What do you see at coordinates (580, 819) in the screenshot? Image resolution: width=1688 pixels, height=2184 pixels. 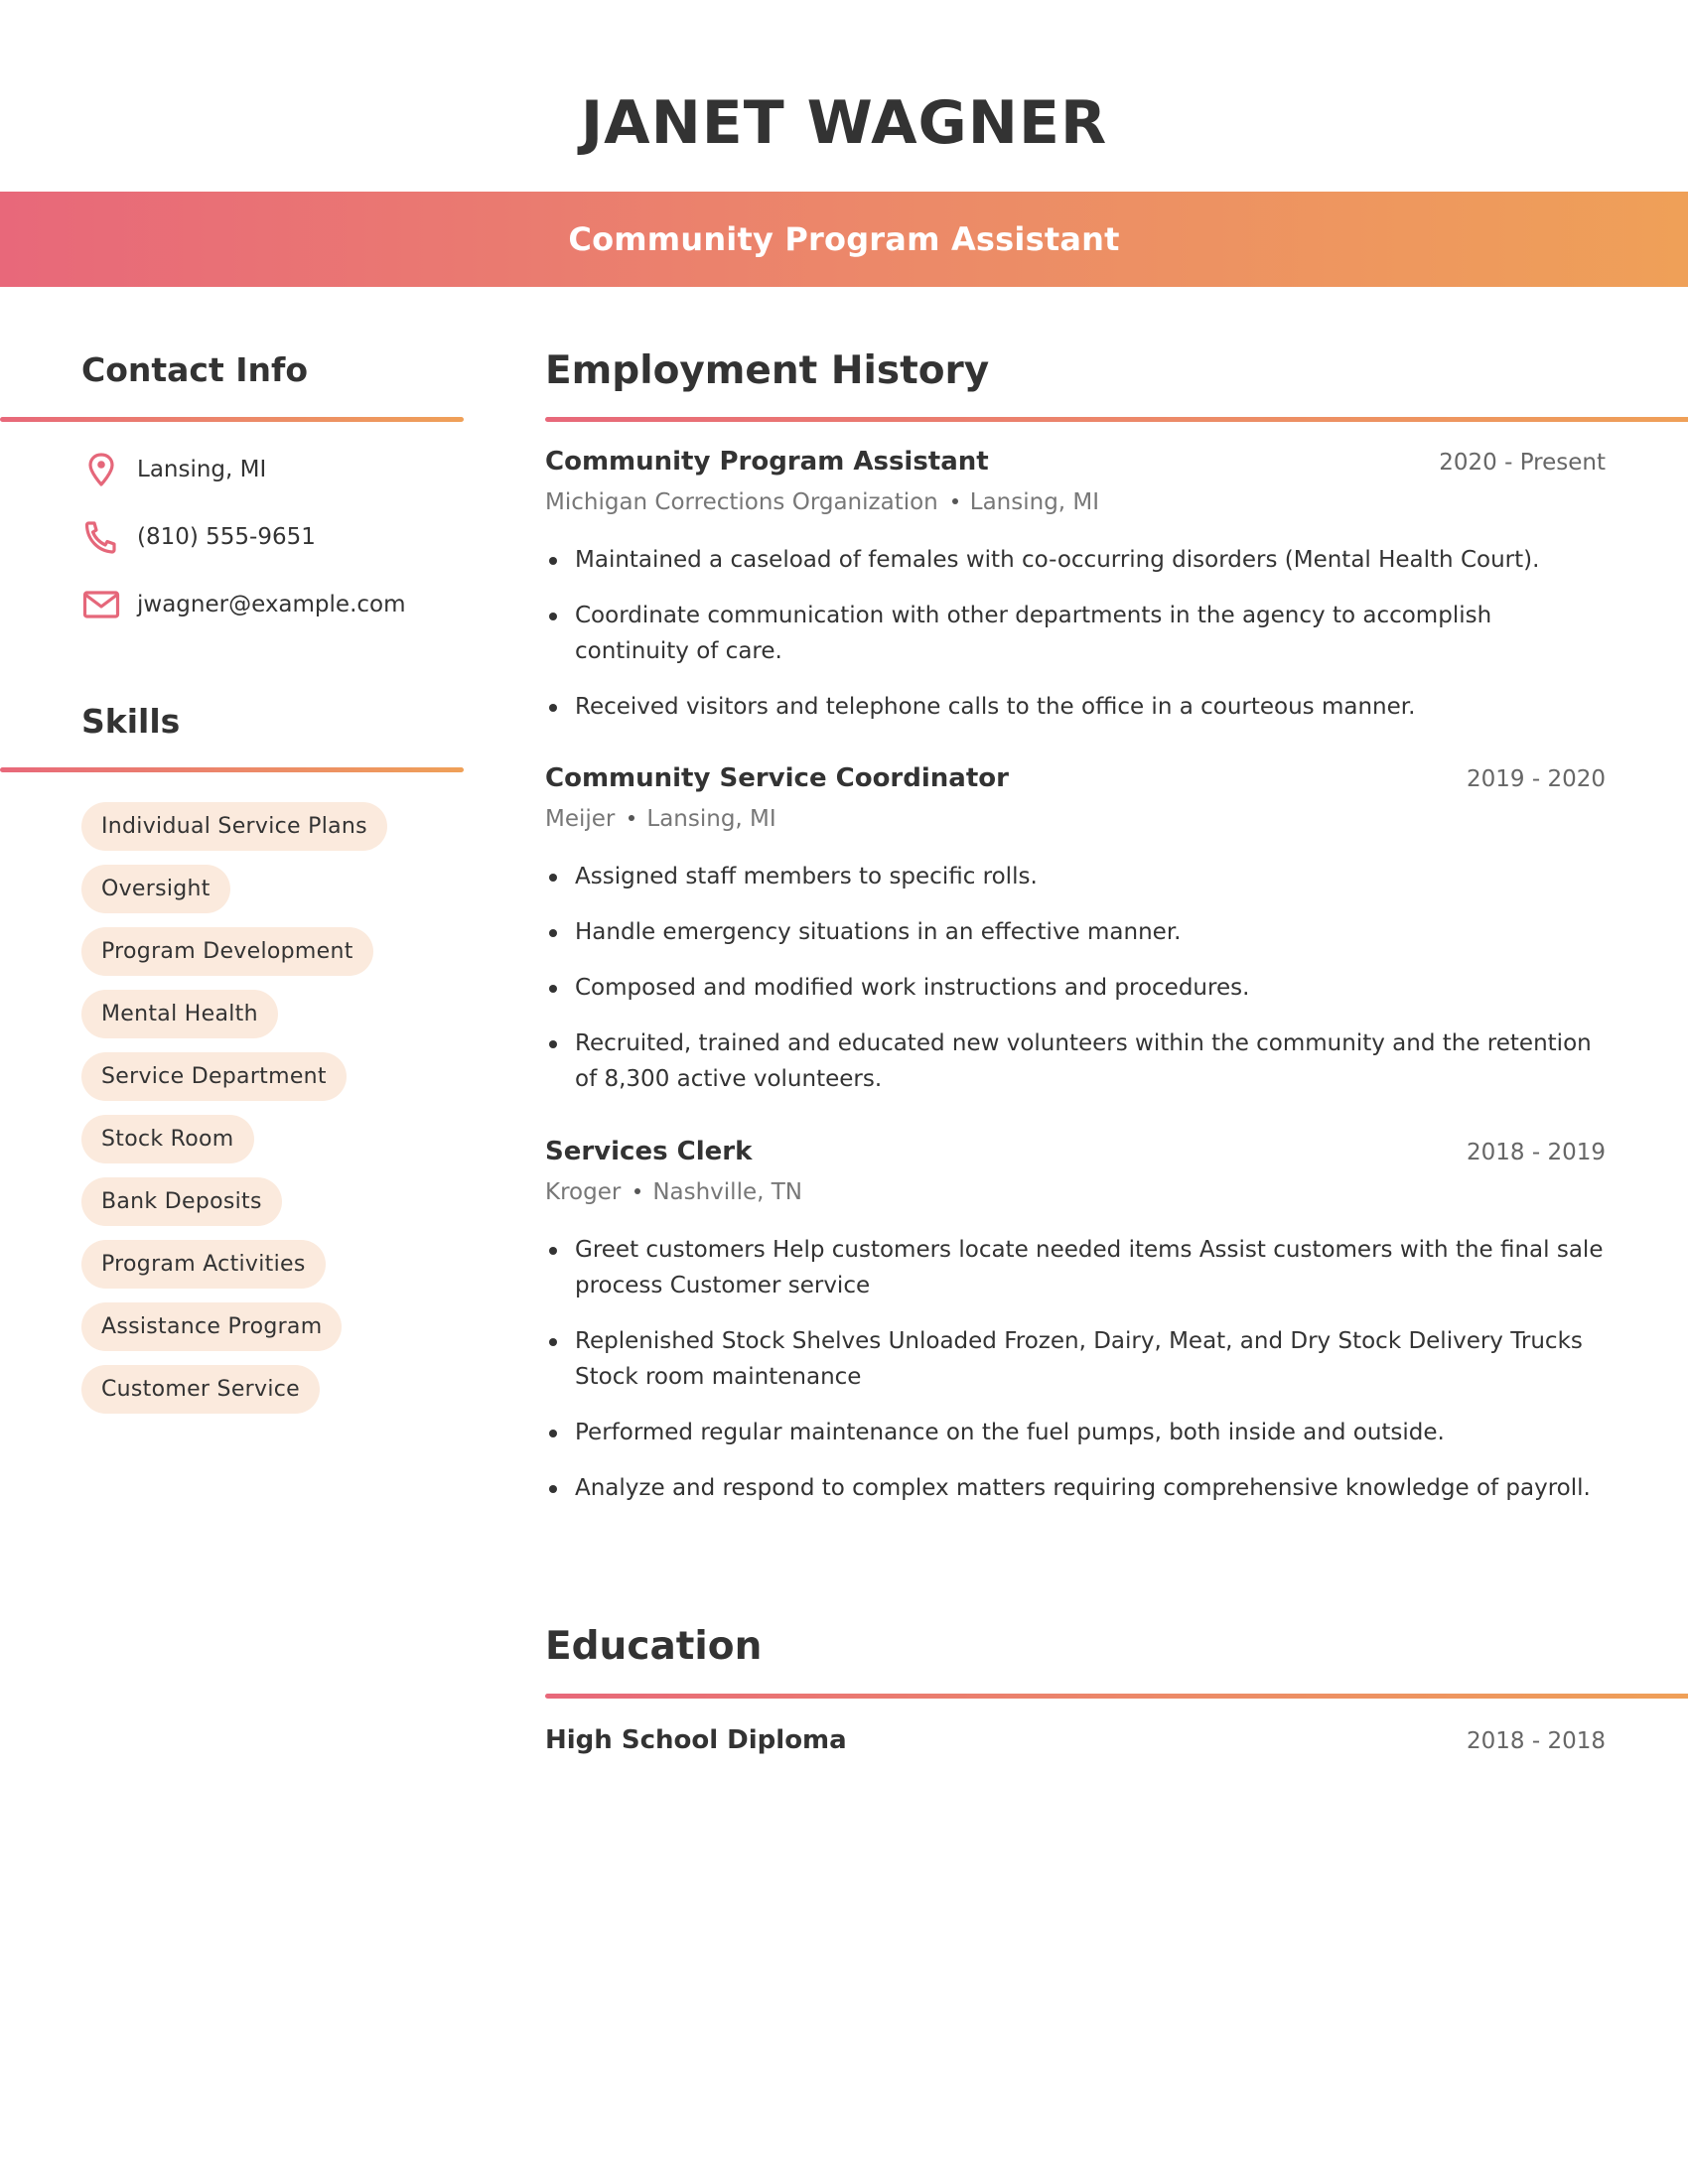 I see `job-company: Meijer` at bounding box center [580, 819].